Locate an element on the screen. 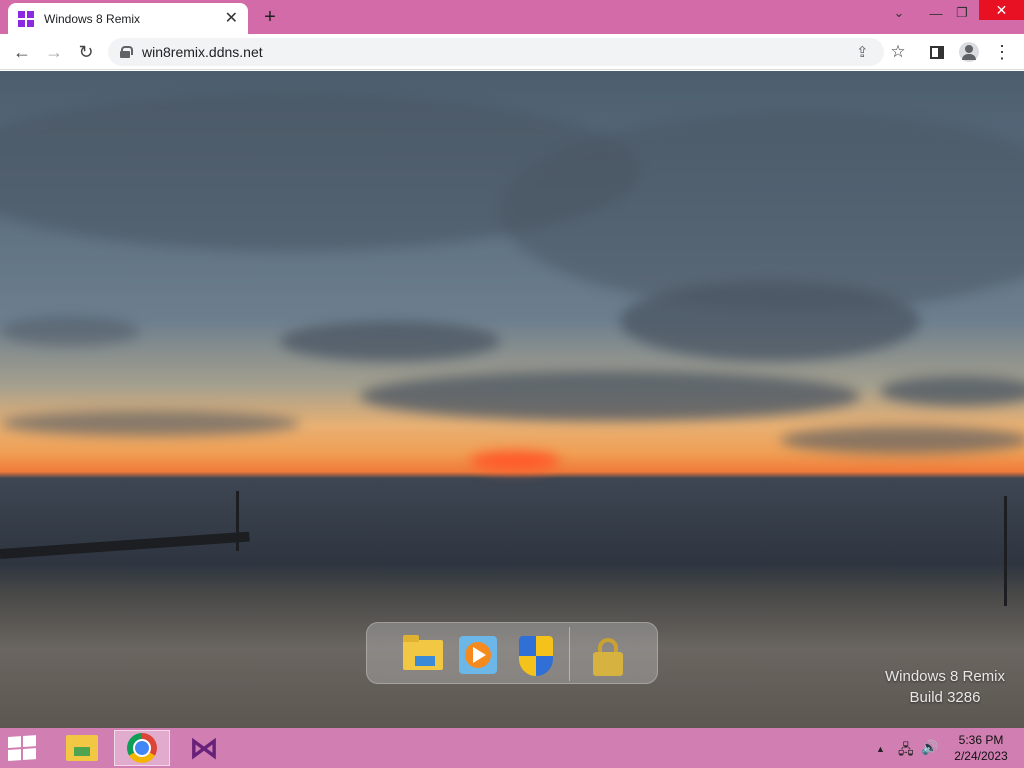  os-watermark: Windows 8 Remix Build 3286 is located at coordinates (945, 687).